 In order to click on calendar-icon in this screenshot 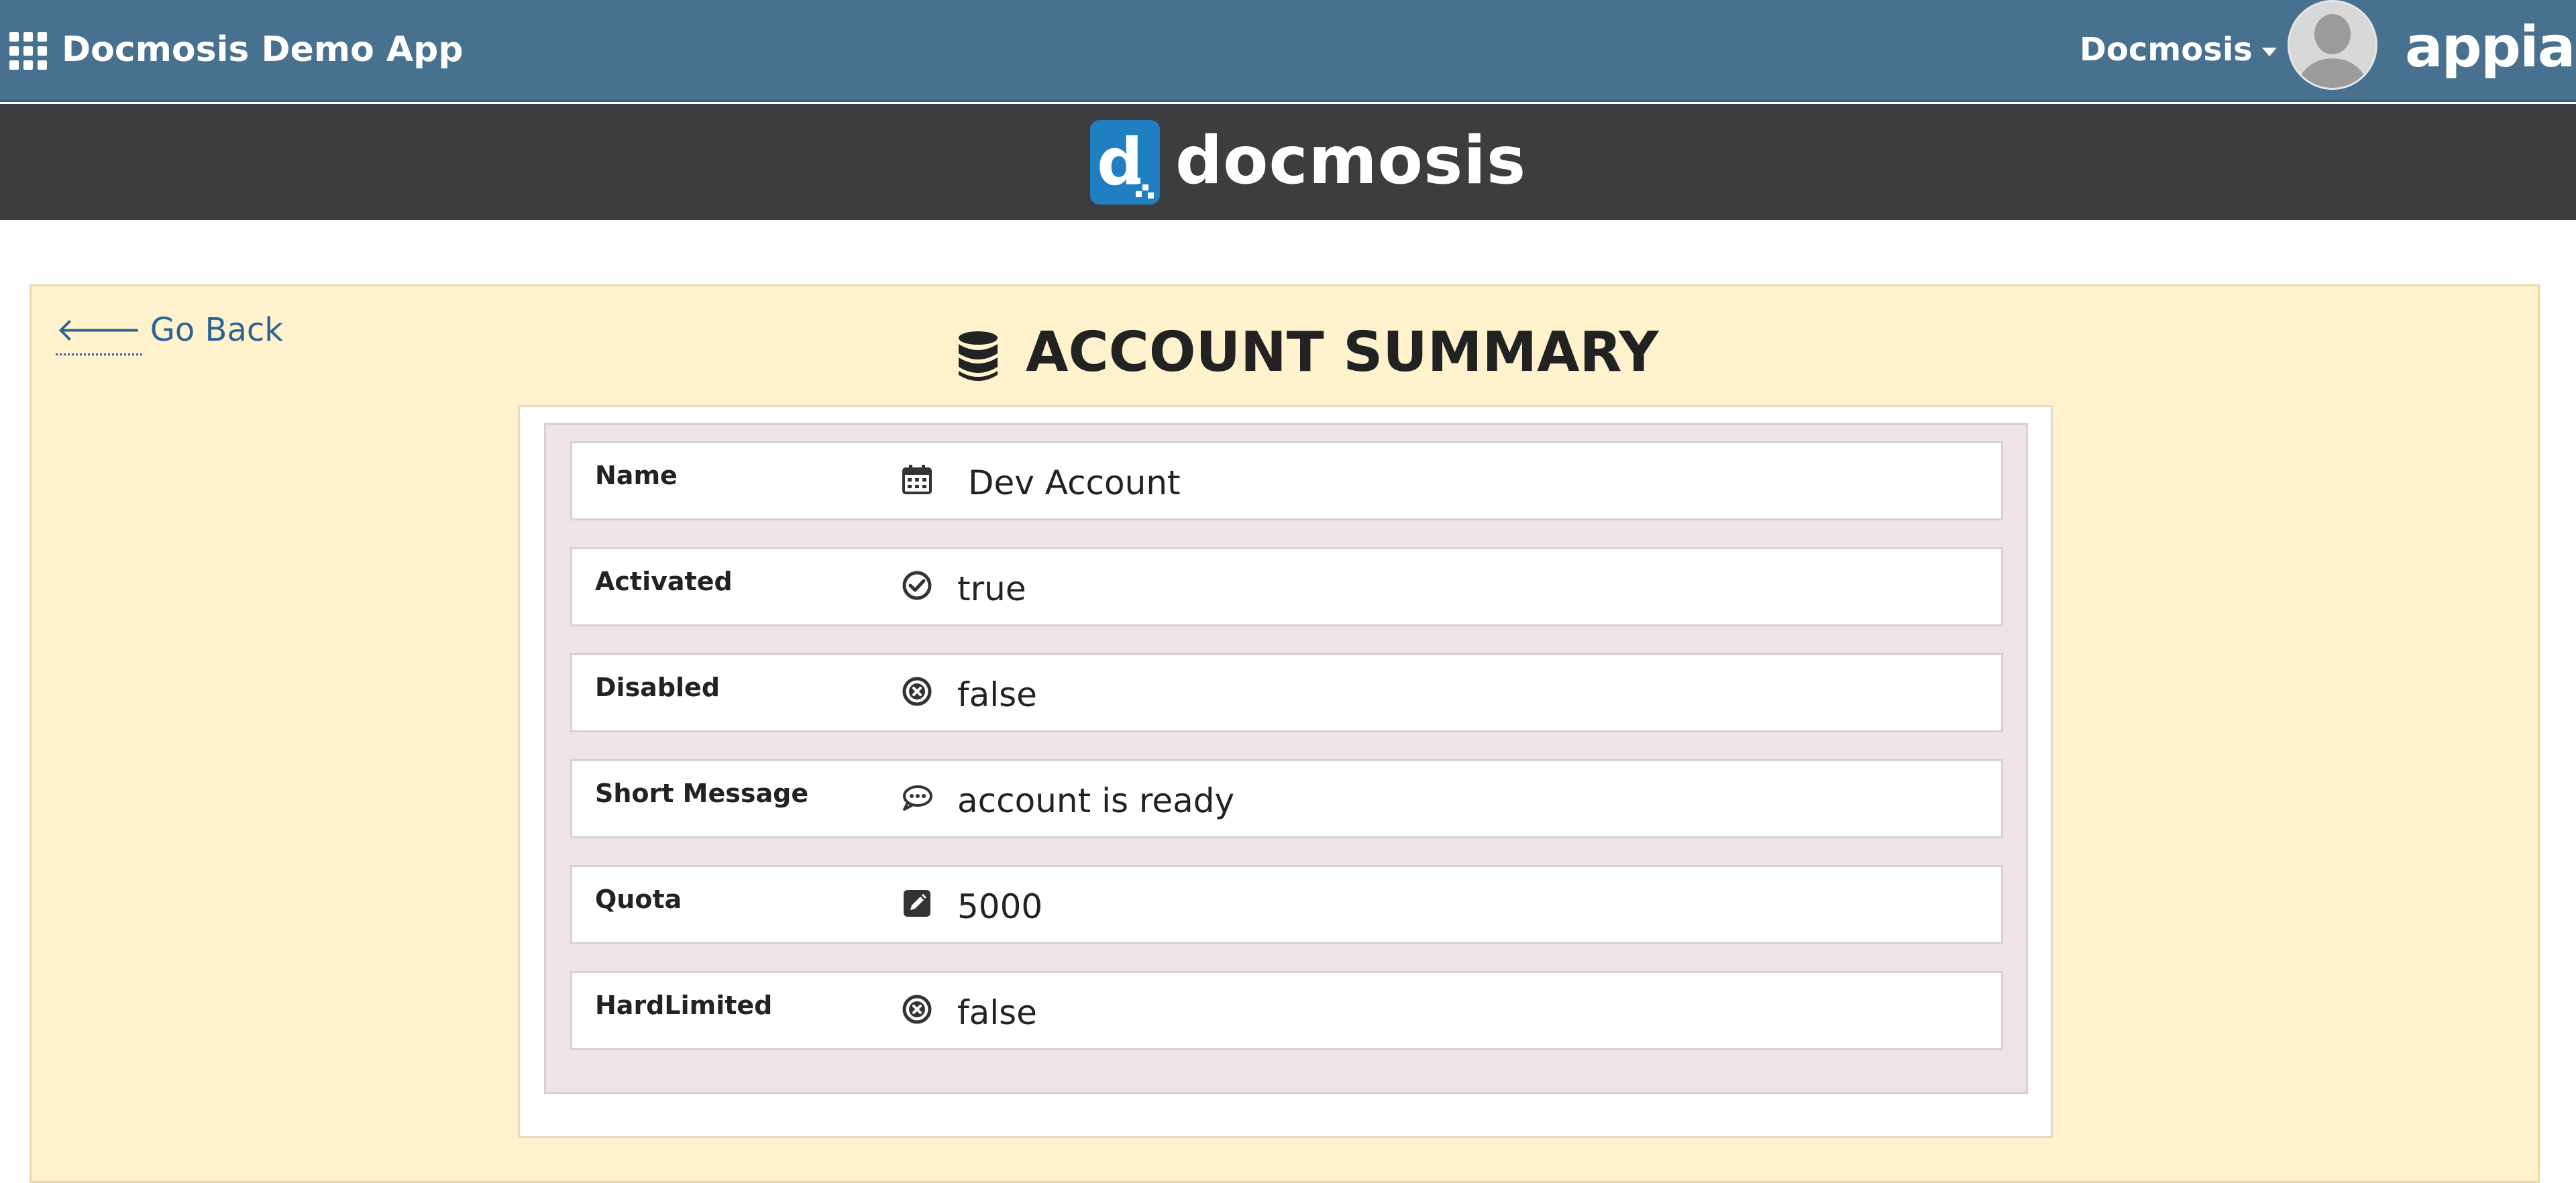, I will do `click(917, 479)`.